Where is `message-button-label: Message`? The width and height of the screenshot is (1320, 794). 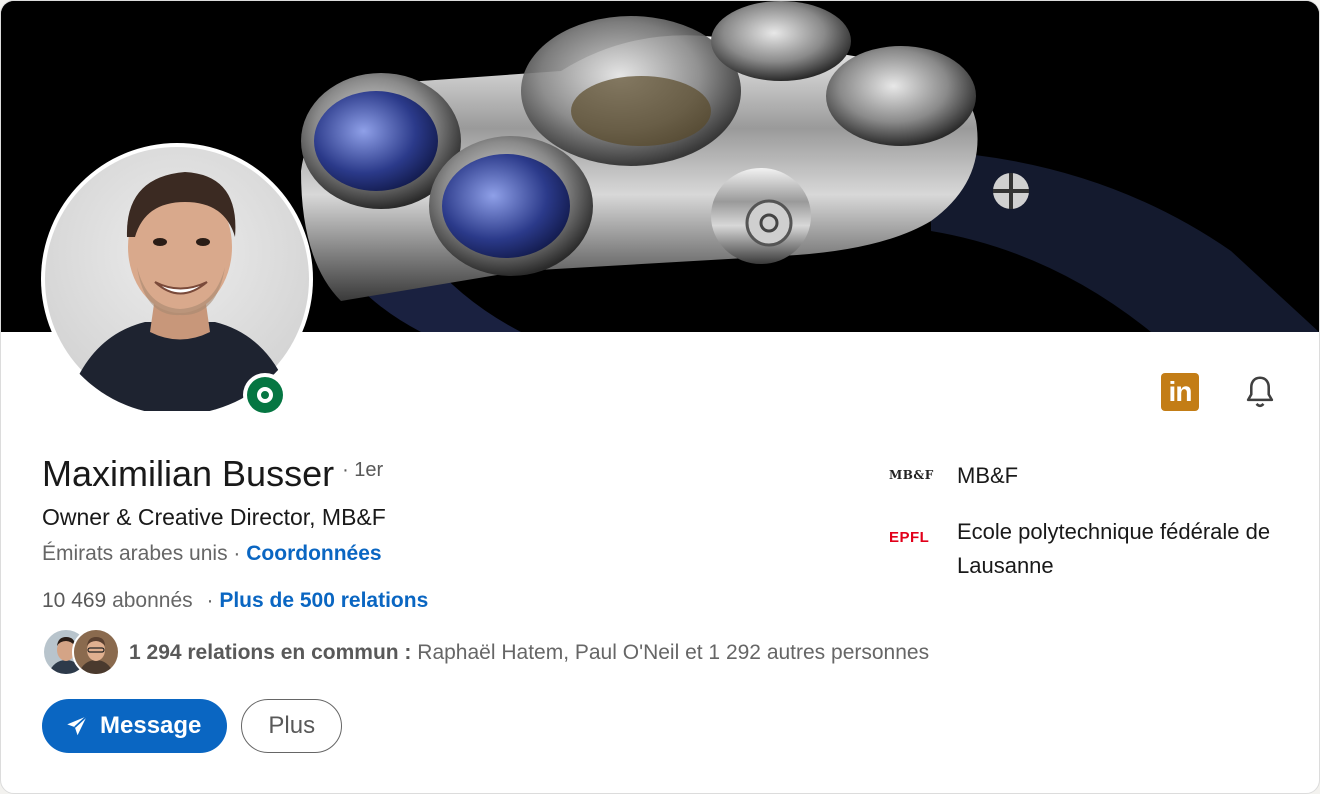 message-button-label: Message is located at coordinates (151, 725).